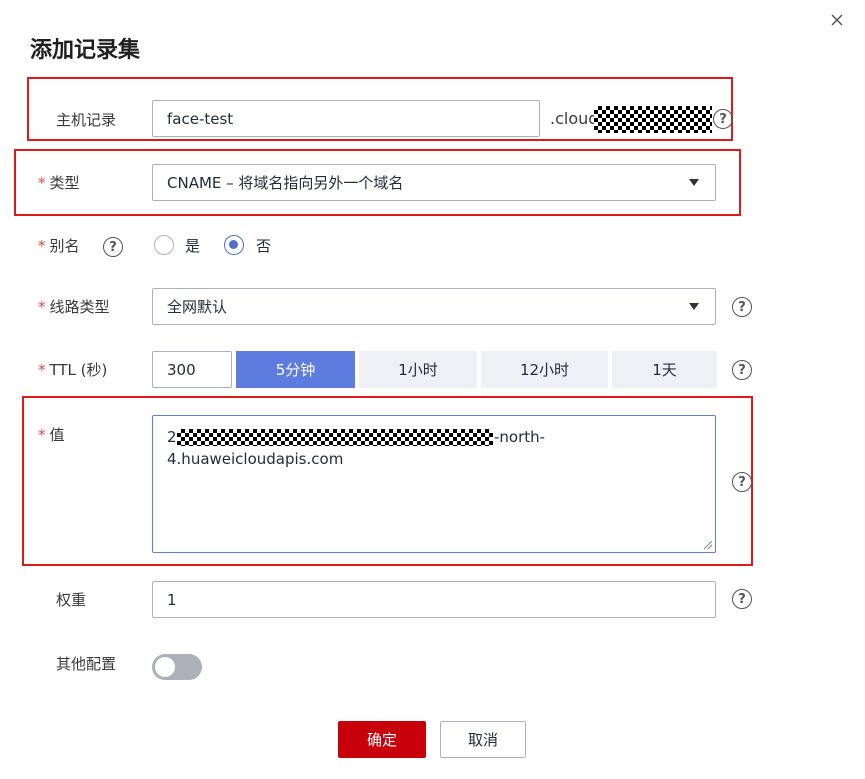  I want to click on host-record-value: face-test, so click(200, 118).